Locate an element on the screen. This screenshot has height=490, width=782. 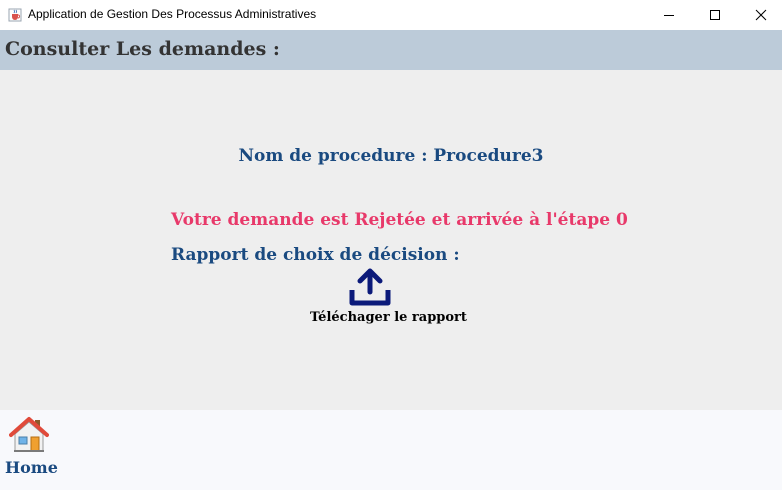
close-button is located at coordinates (760, 15).